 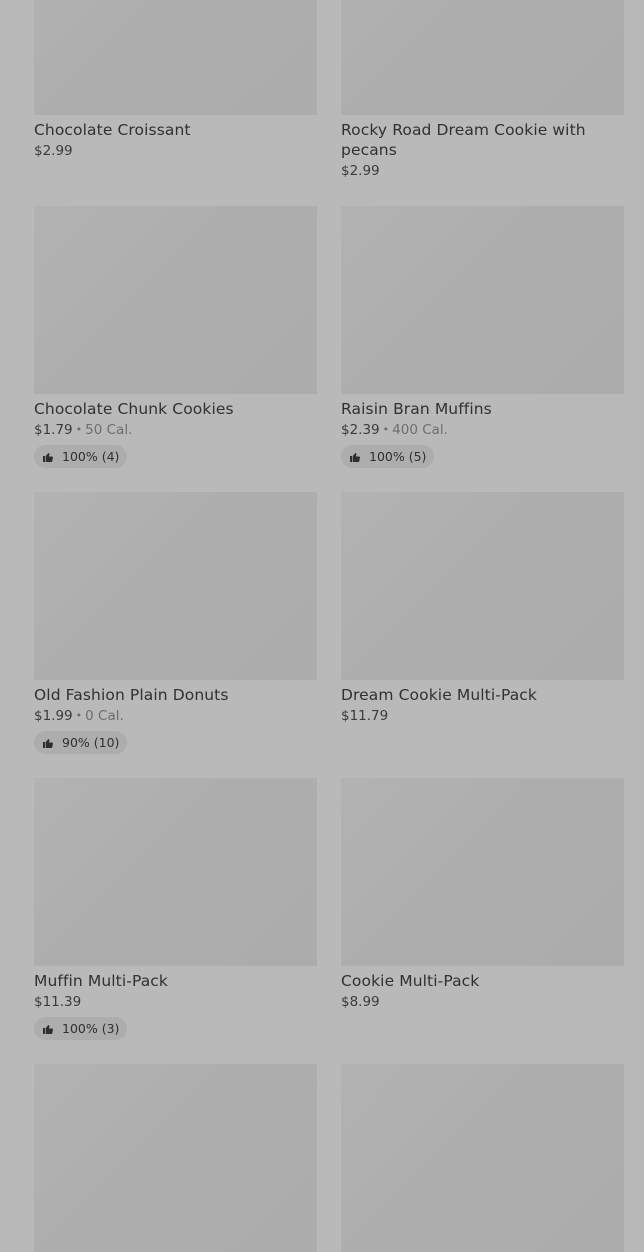 What do you see at coordinates (175, 130) in the screenshot?
I see `product-name: Chocolate Croissant` at bounding box center [175, 130].